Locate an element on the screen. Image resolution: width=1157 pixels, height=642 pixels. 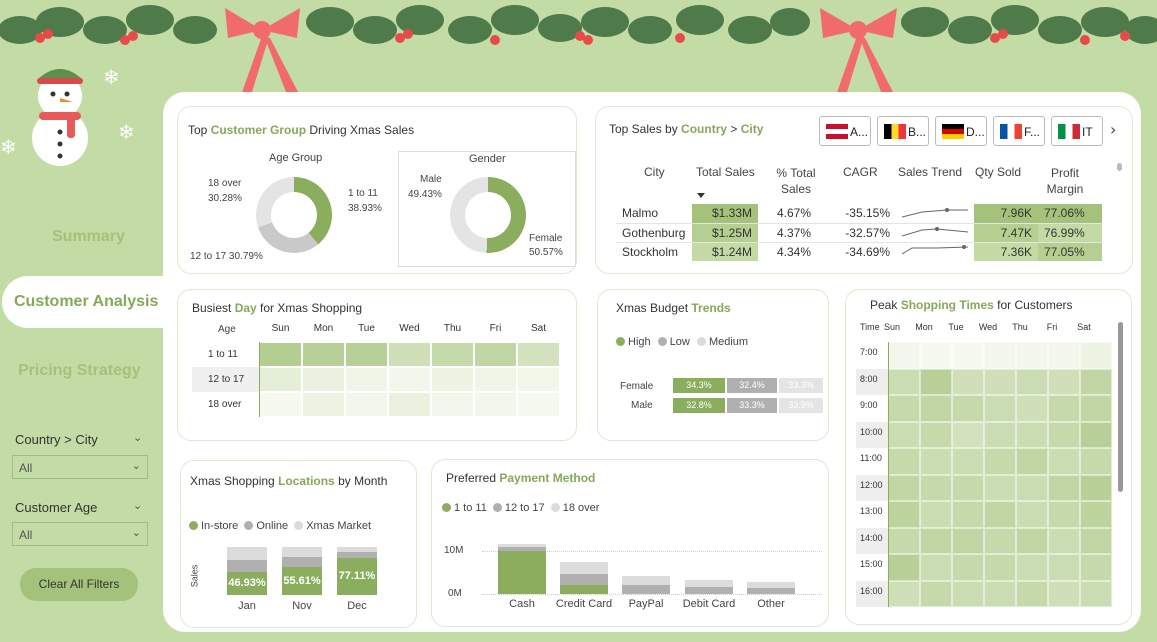
bar-cash is located at coordinates (522, 569).